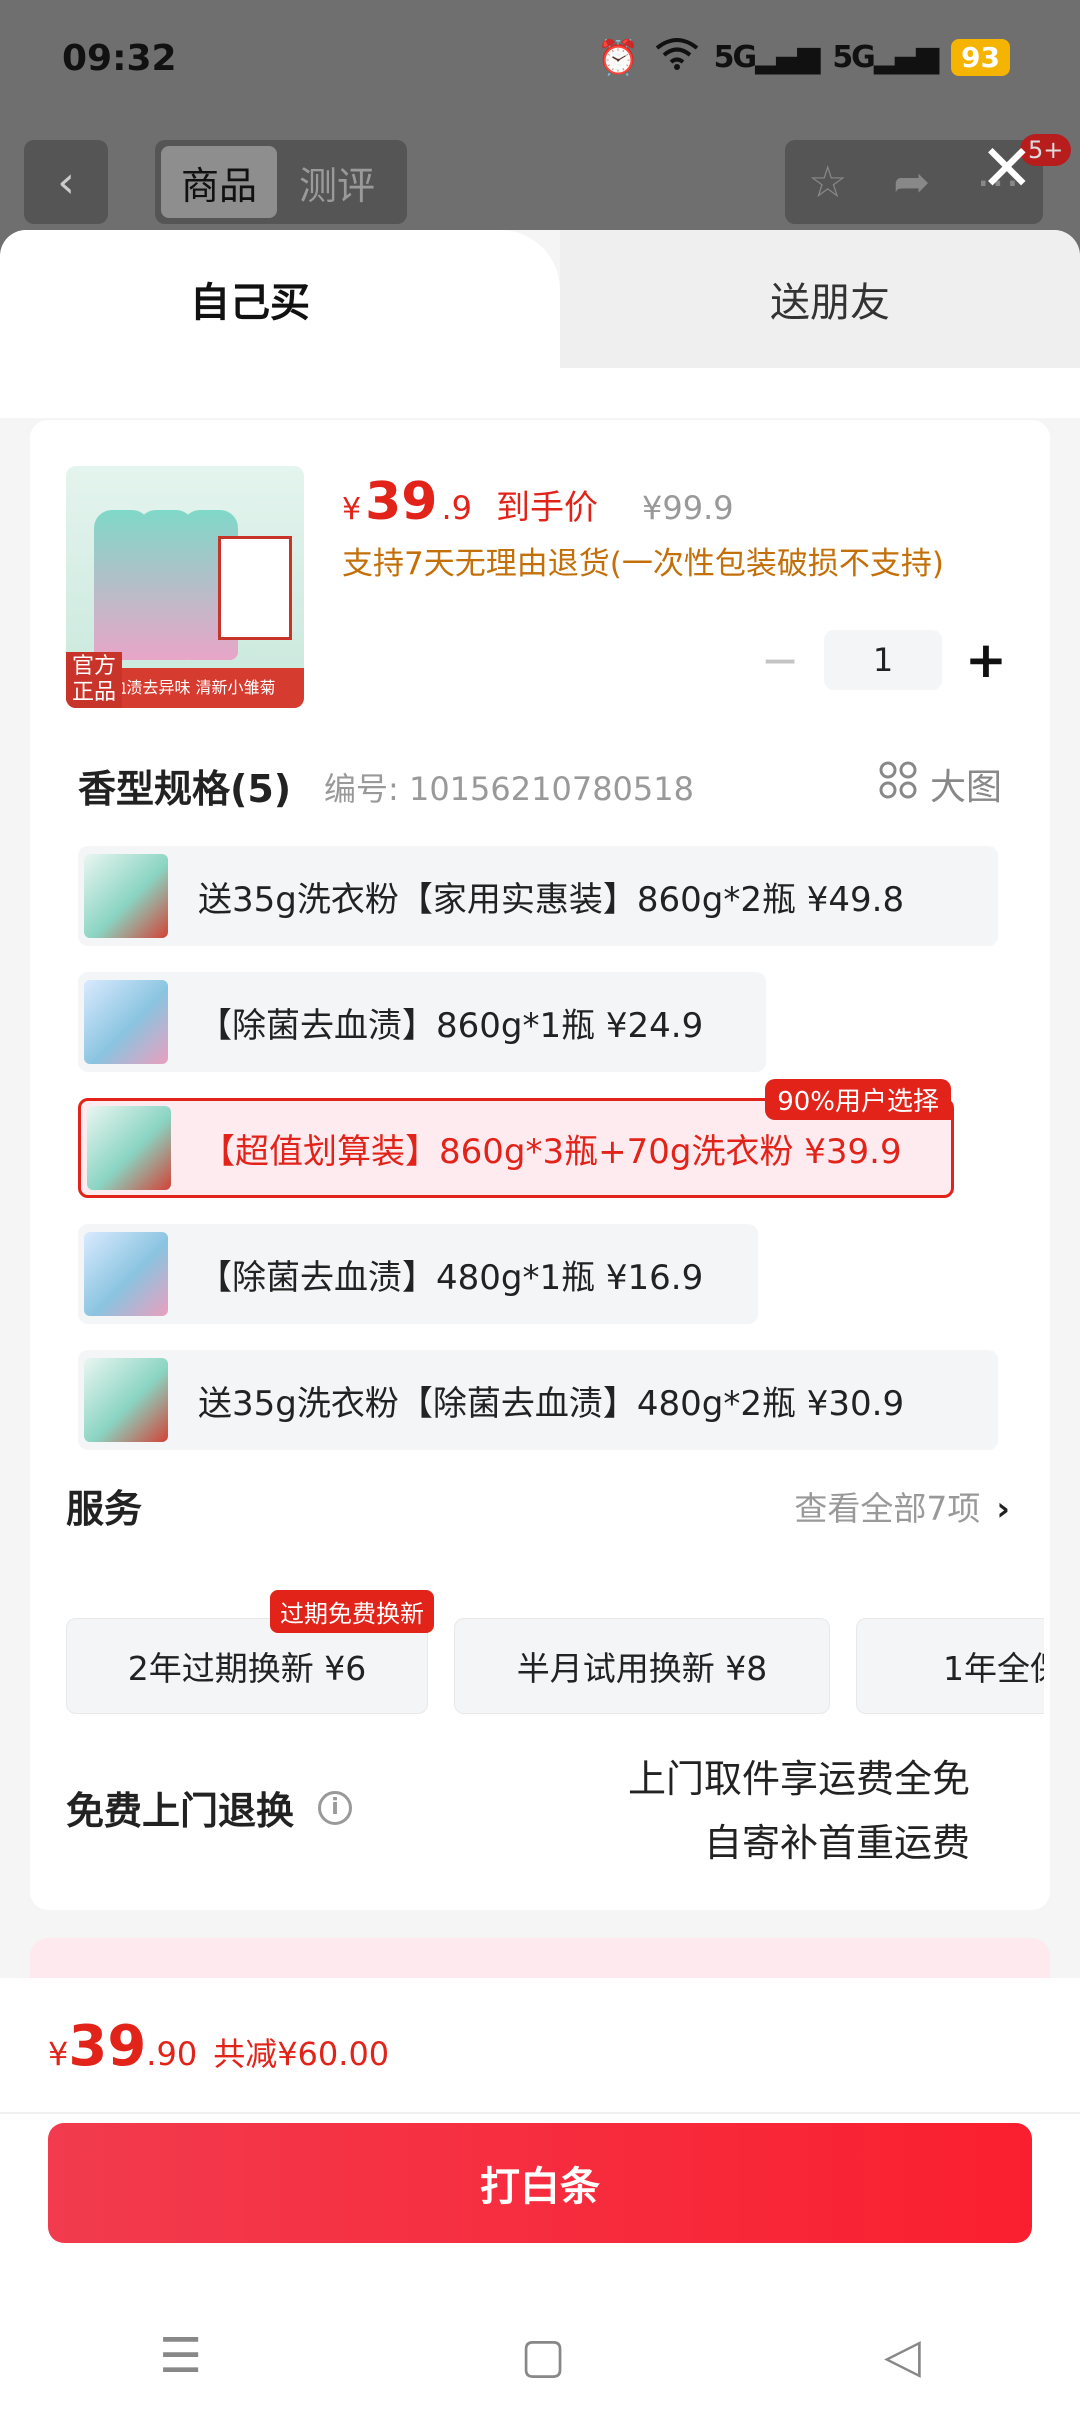 Image resolution: width=1080 pixels, height=2412 pixels. What do you see at coordinates (335, 1807) in the screenshot?
I see `info-icon: i` at bounding box center [335, 1807].